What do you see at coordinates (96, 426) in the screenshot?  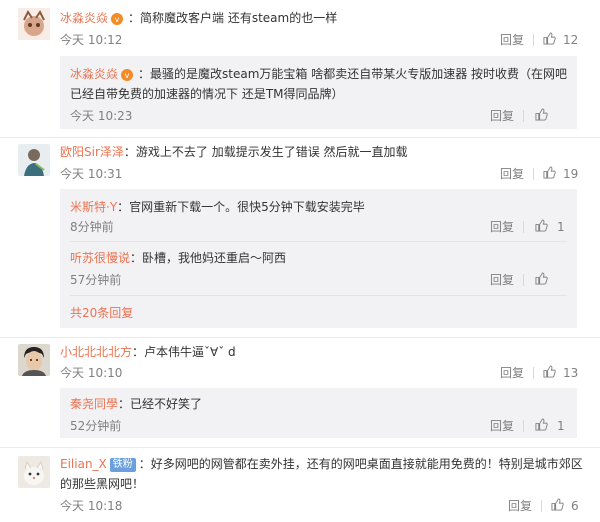 I see `reply-time: 52分钟前` at bounding box center [96, 426].